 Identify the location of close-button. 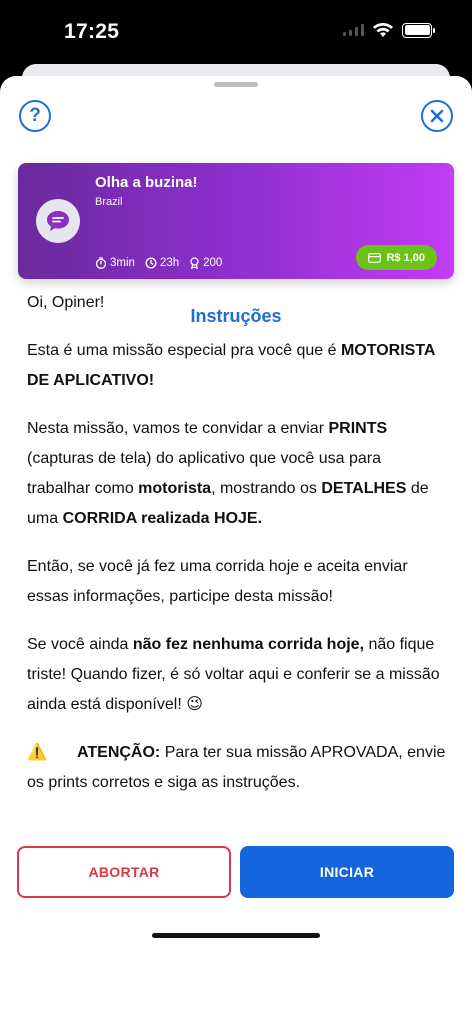
(437, 116).